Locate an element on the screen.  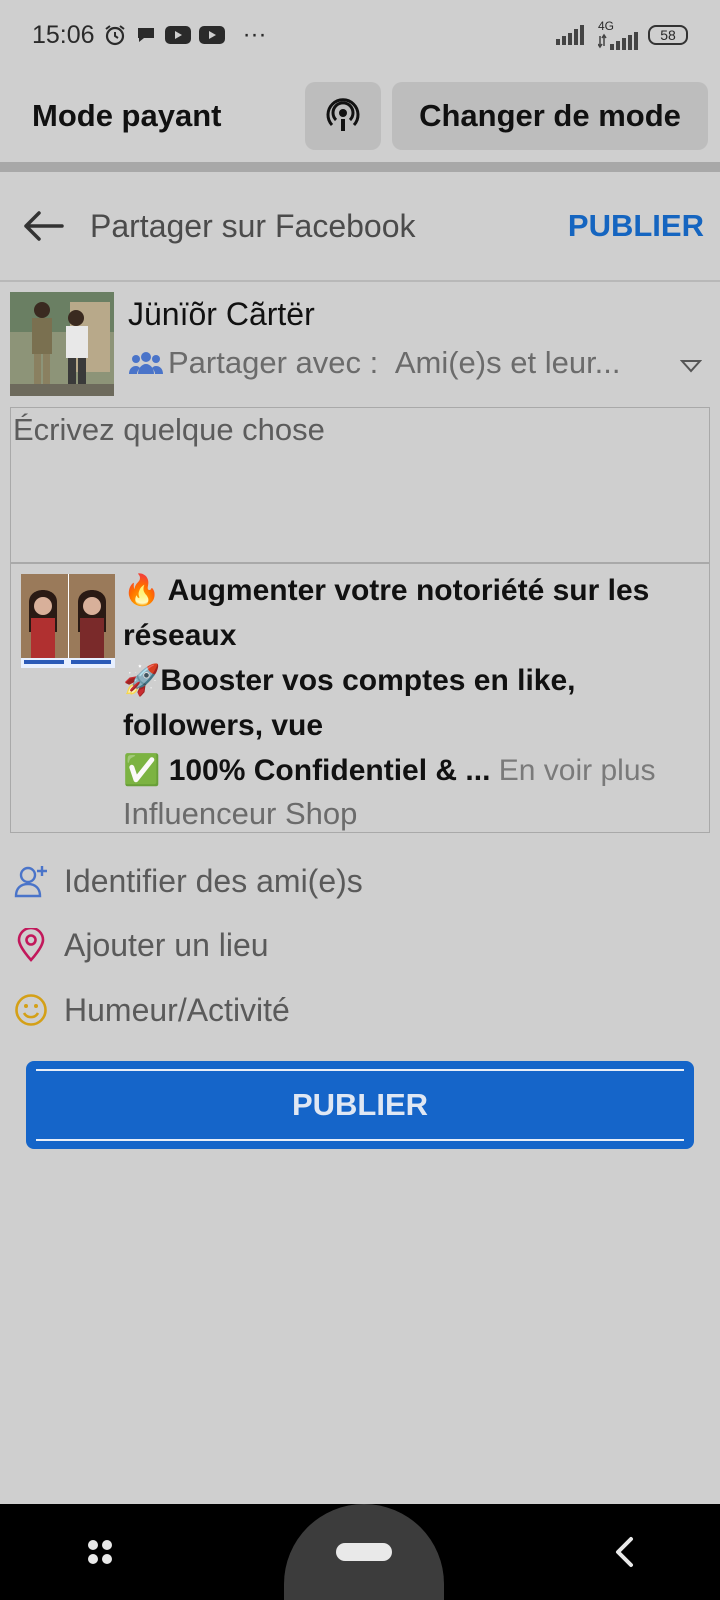
navigation-bar is located at coordinates (360, 1552).